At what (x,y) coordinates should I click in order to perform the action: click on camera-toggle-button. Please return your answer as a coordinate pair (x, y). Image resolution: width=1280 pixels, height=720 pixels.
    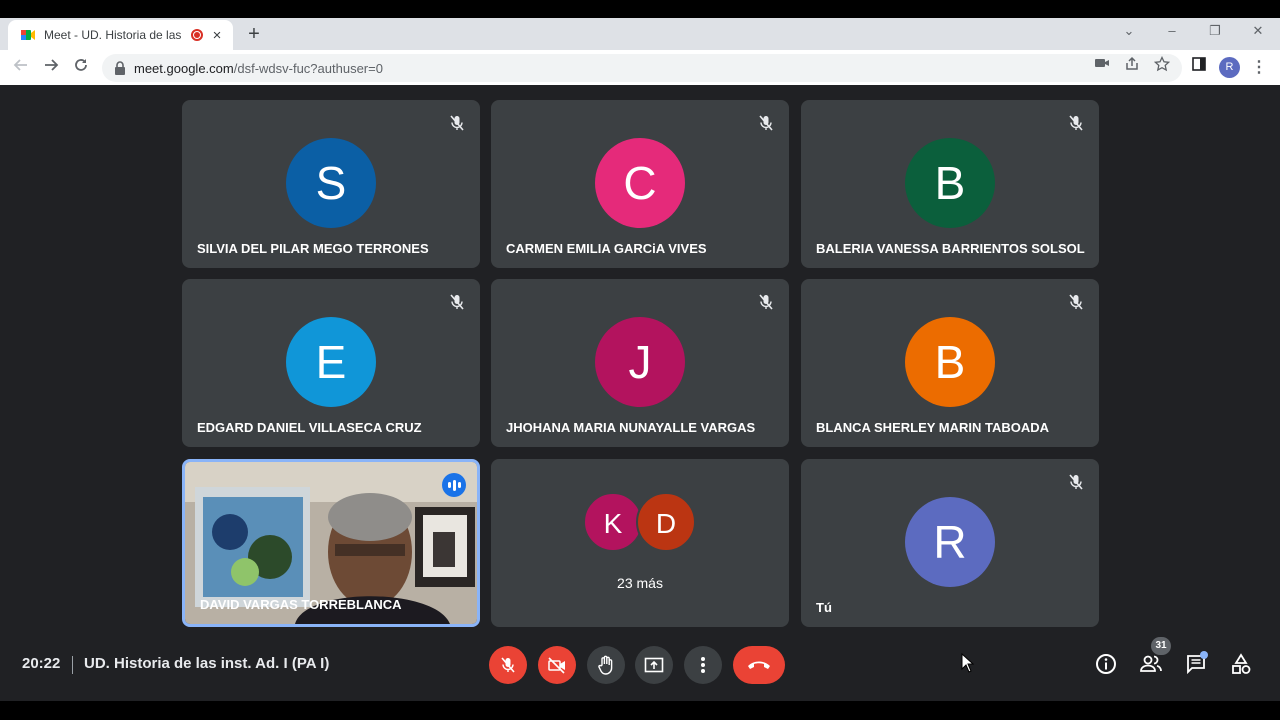
    Looking at the image, I should click on (557, 665).